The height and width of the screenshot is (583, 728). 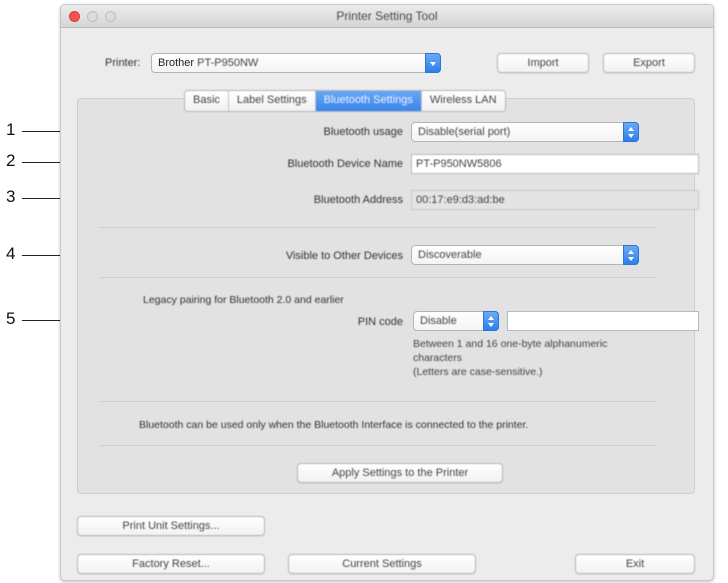 What do you see at coordinates (478, 372) in the screenshot?
I see `help-line: (Letters are case-sensitive.)` at bounding box center [478, 372].